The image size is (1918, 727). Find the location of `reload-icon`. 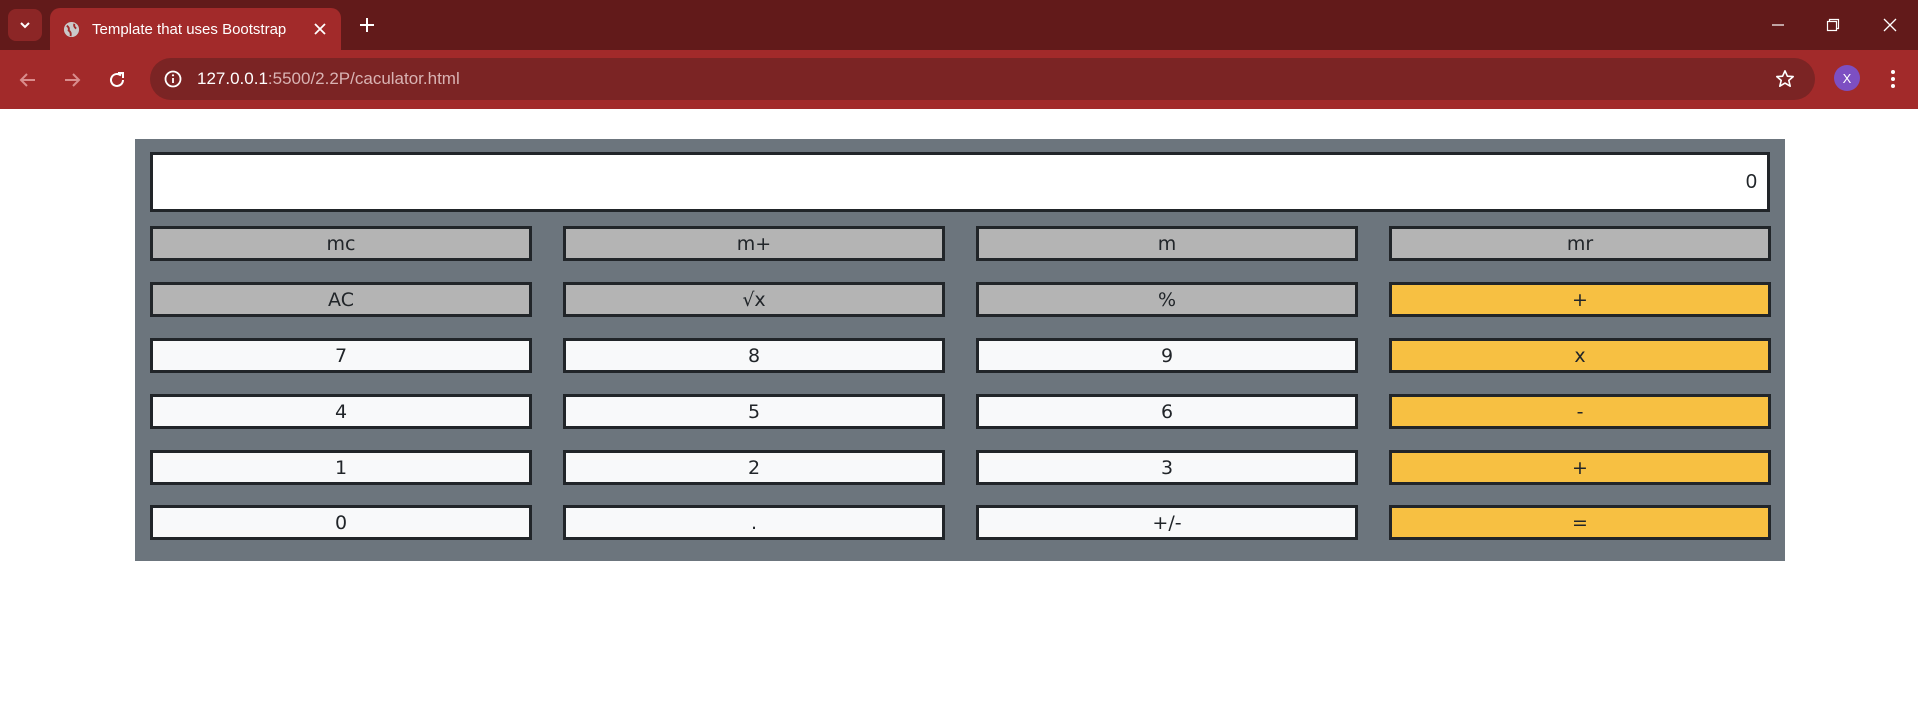

reload-icon is located at coordinates (117, 79).